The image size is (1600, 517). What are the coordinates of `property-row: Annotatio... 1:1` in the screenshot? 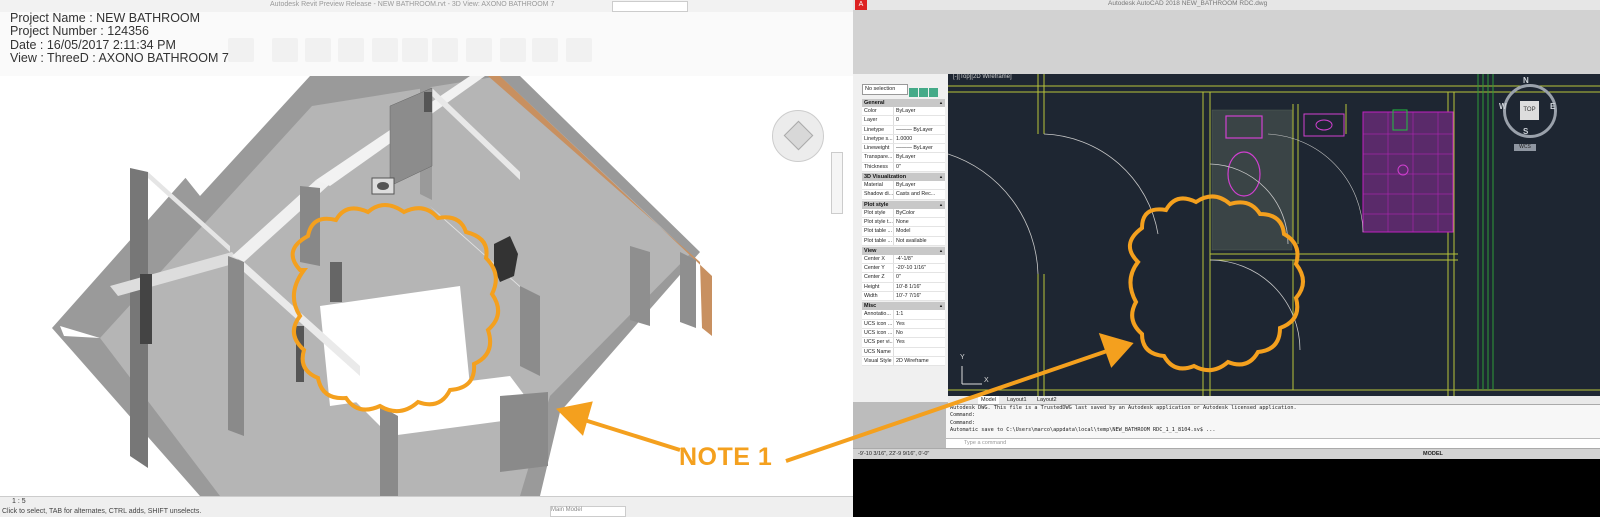 It's located at (903, 315).